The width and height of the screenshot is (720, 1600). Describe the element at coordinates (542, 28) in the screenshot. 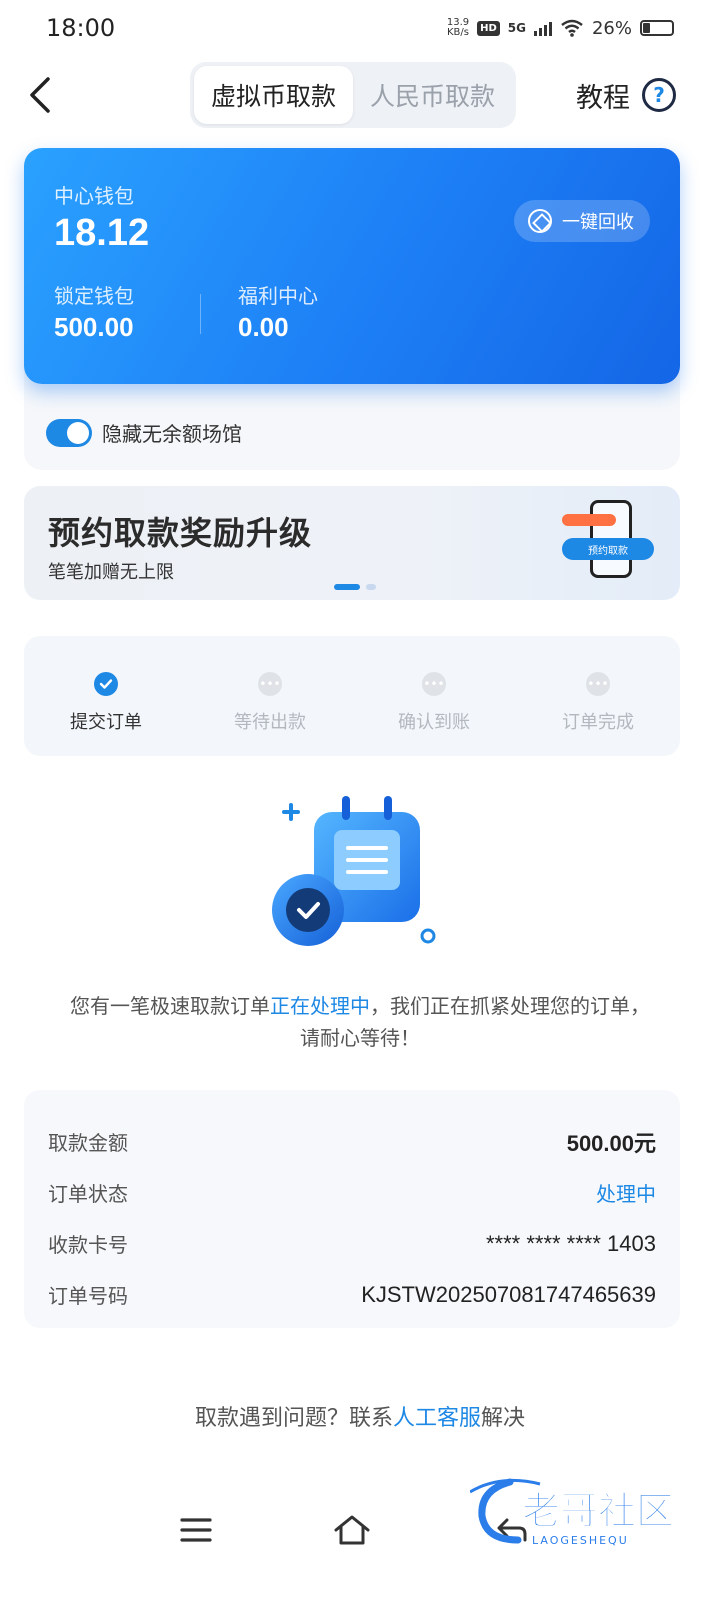

I see `signal-icon` at that location.